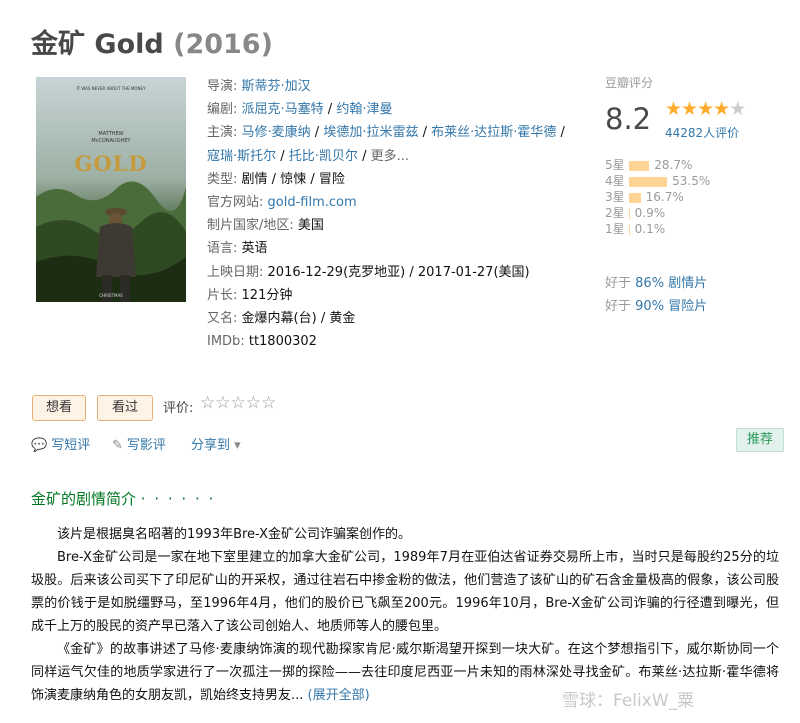 The image size is (800, 723). Describe the element at coordinates (283, 109) in the screenshot. I see `writer-link-1: 派屈克·马塞特` at that location.